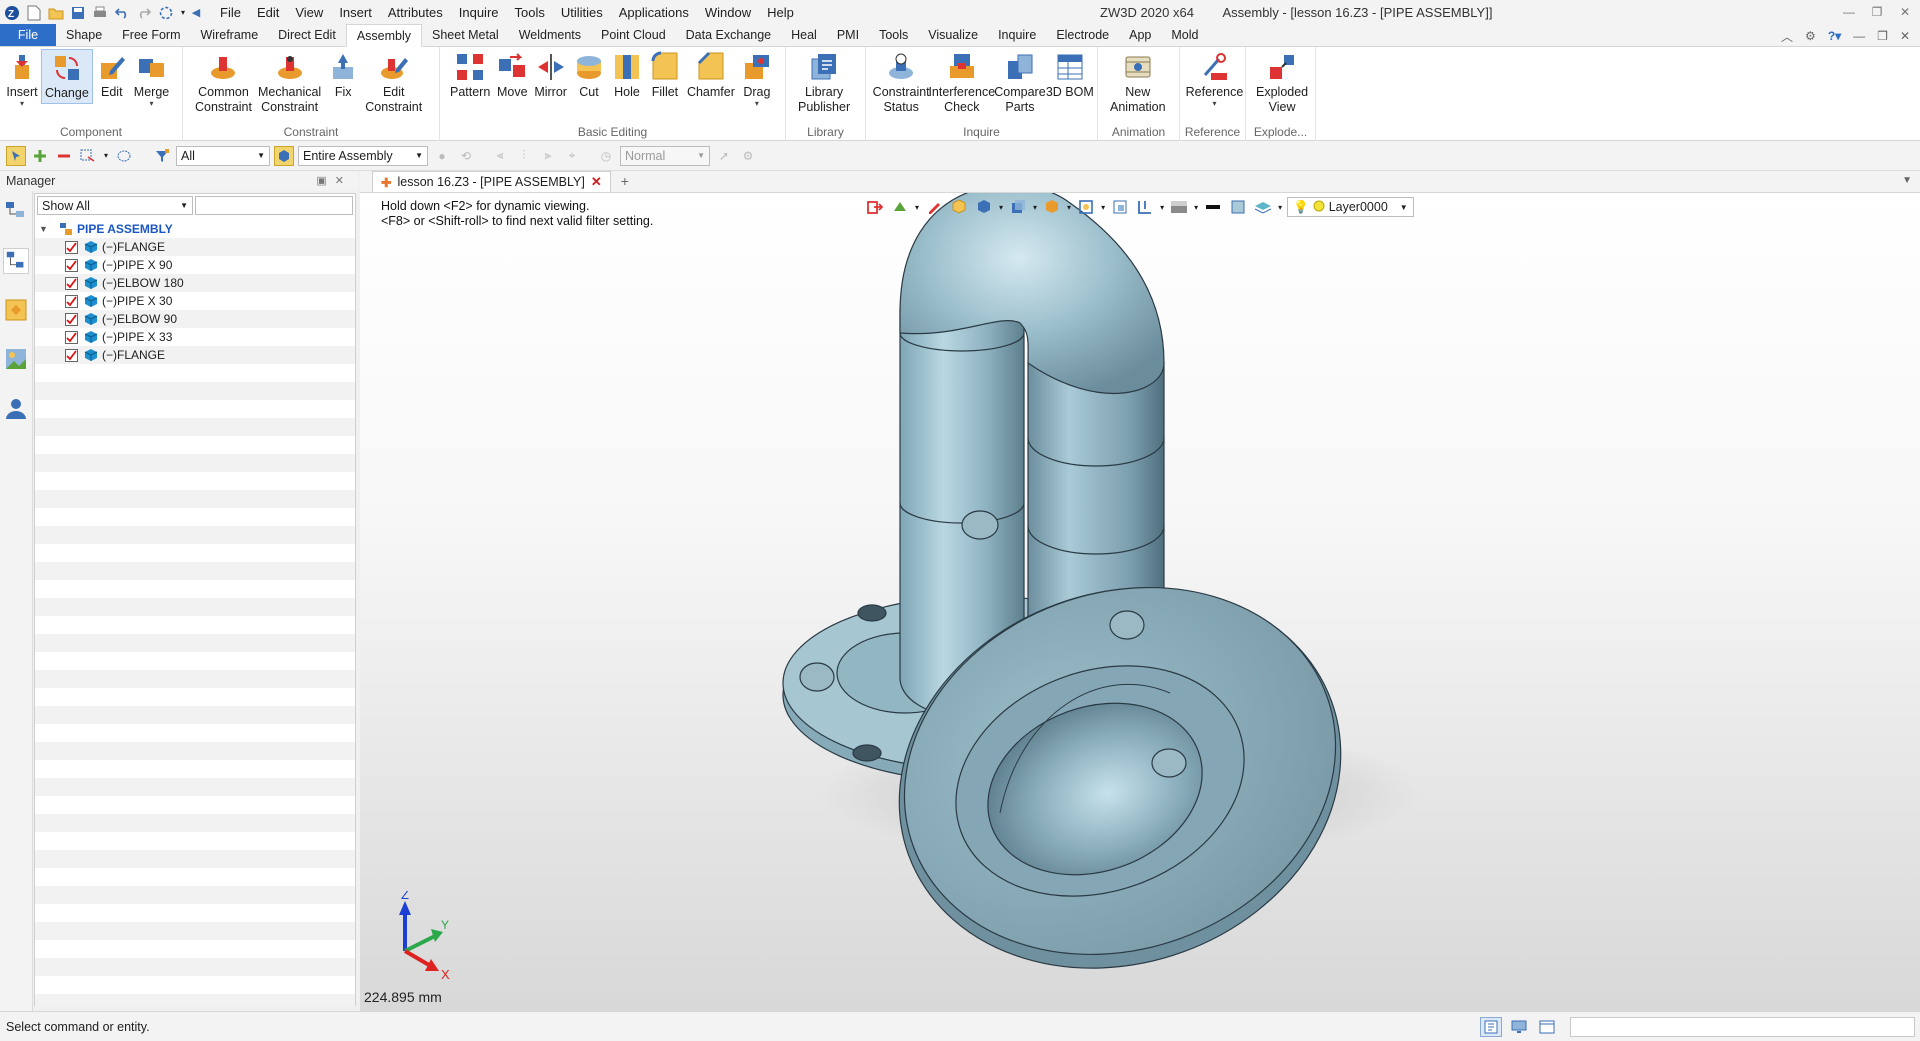 This screenshot has height=1041, width=1920. I want to click on tree-item: (−)ELBOW 180, so click(195, 283).